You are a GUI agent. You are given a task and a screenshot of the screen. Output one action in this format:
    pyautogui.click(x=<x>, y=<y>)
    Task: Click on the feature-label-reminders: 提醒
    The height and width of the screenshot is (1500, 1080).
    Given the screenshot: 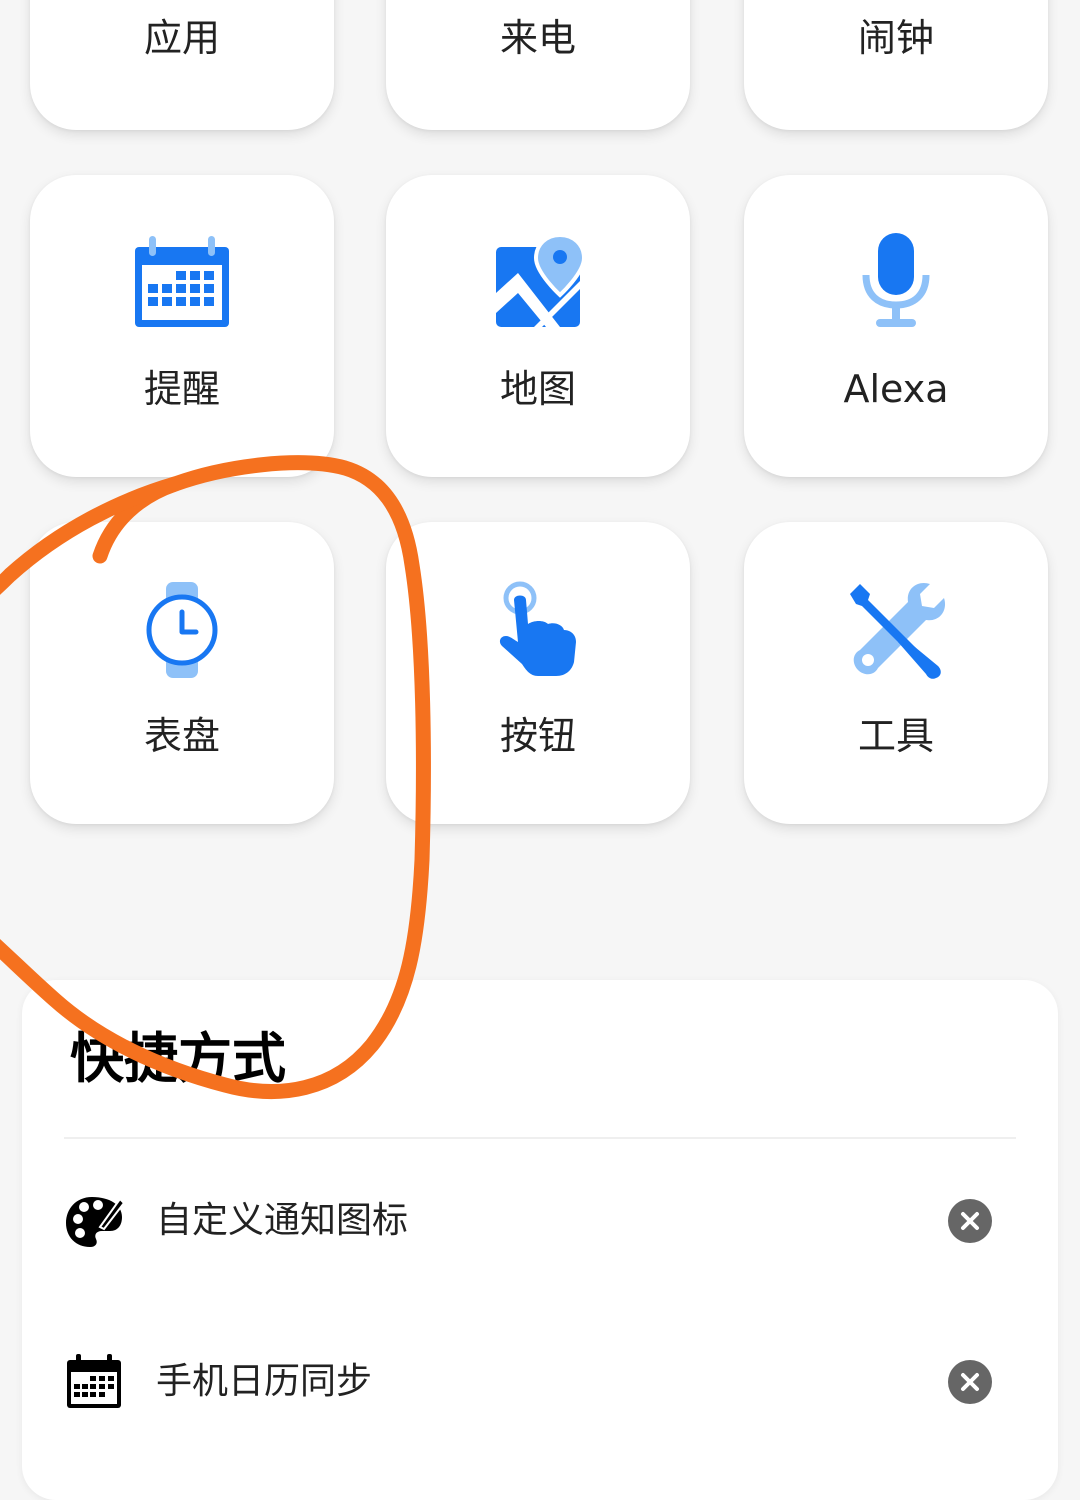 What is the action you would take?
    pyautogui.click(x=181, y=389)
    